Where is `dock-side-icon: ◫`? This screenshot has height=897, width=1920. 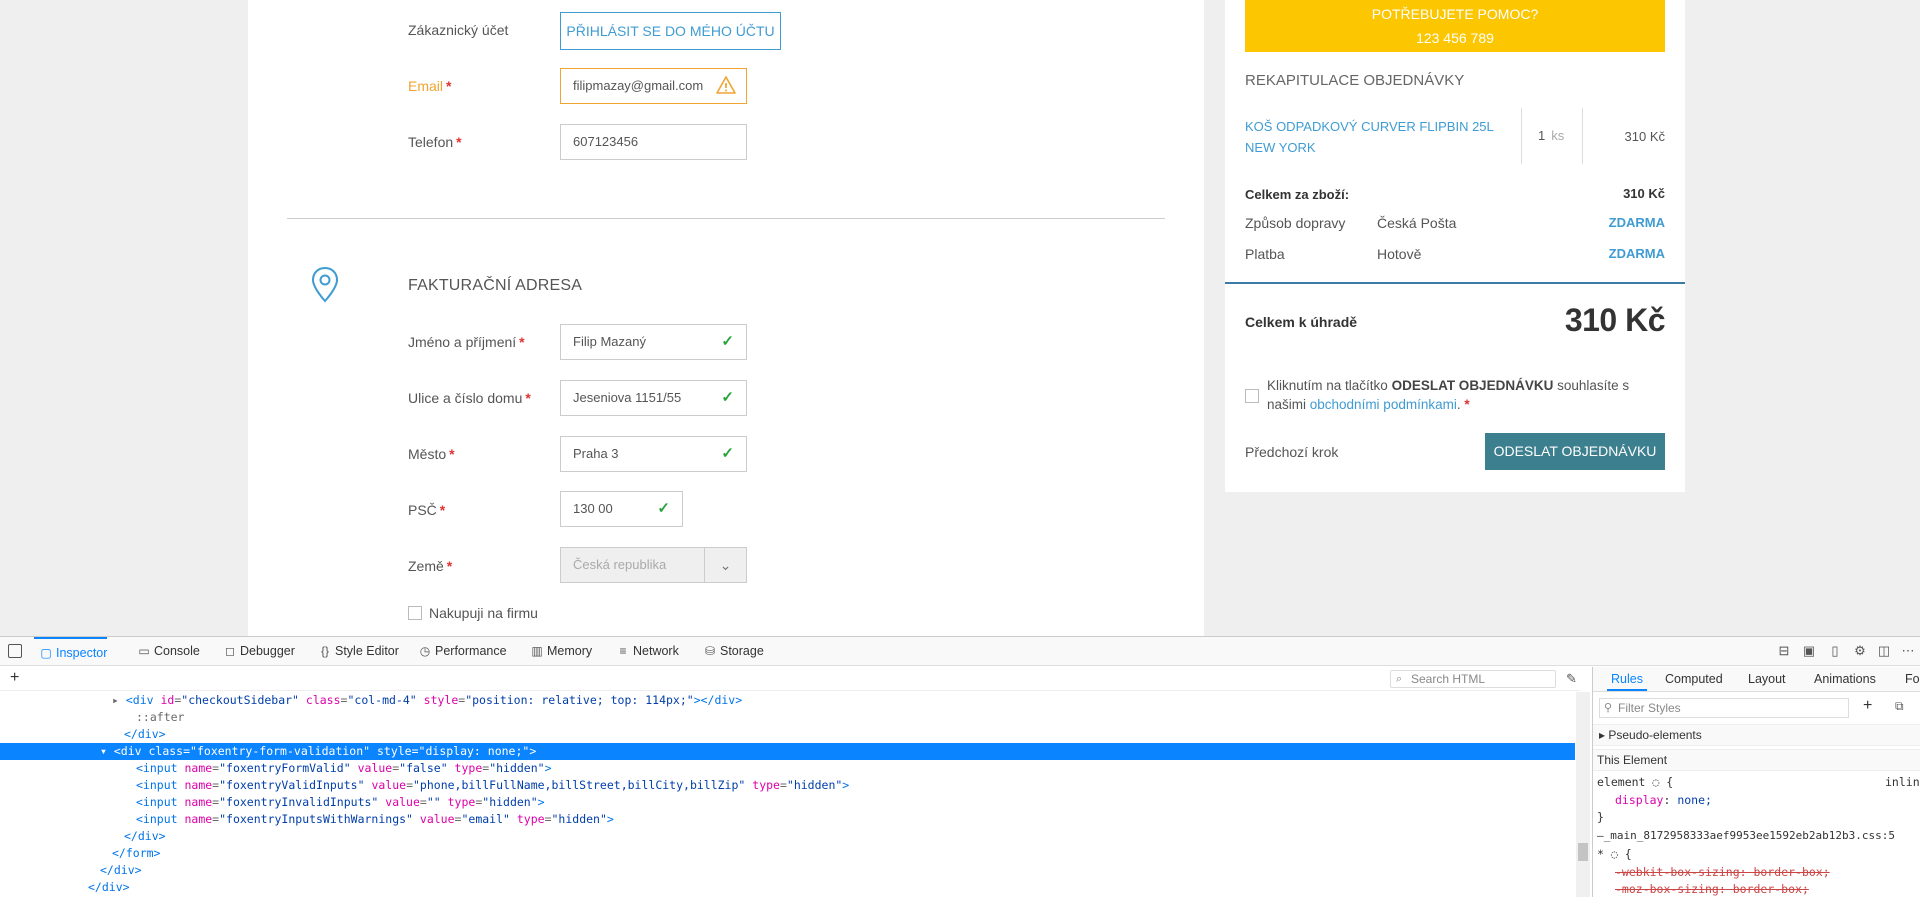 dock-side-icon: ◫ is located at coordinates (1884, 651).